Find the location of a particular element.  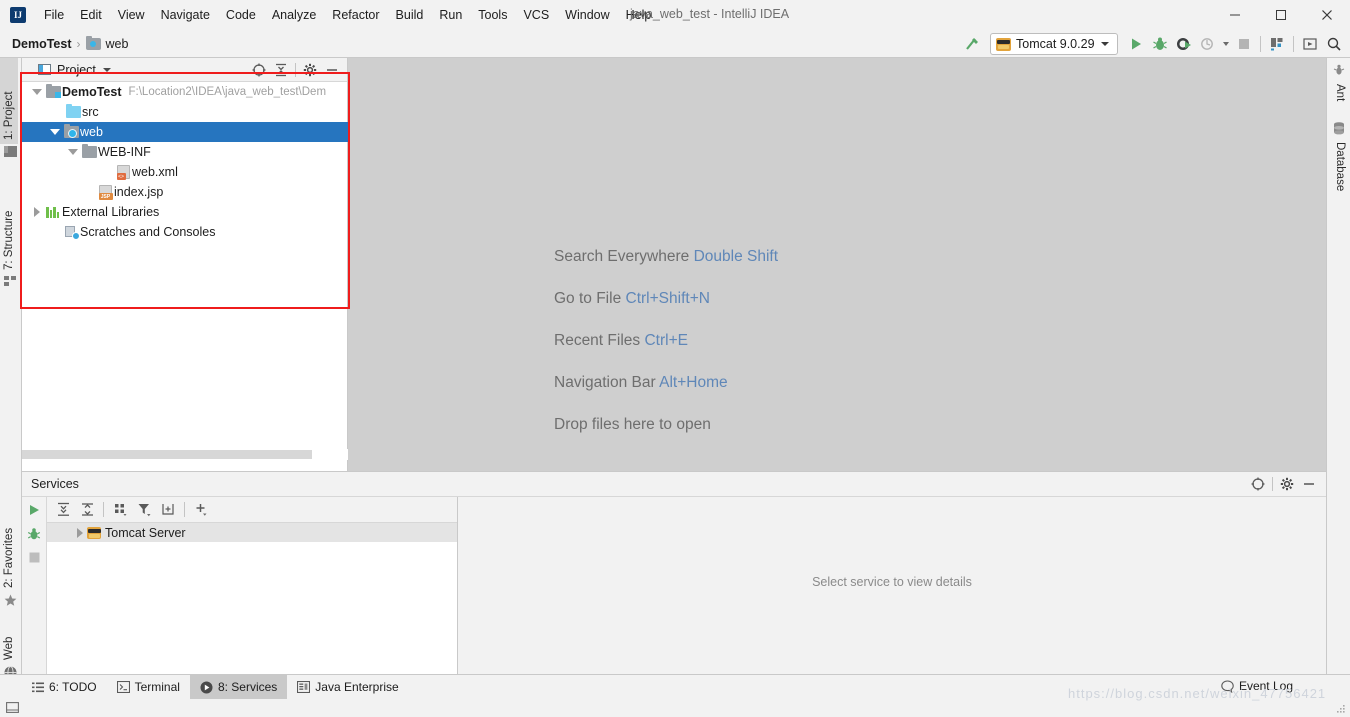

tree-node-web: web is located at coordinates (185, 132).